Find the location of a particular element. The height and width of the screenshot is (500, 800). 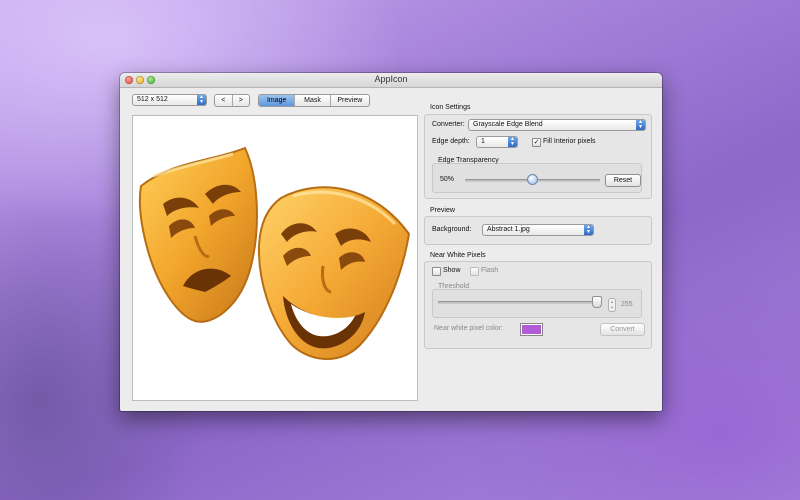

near-white-color-well is located at coordinates (531, 329).